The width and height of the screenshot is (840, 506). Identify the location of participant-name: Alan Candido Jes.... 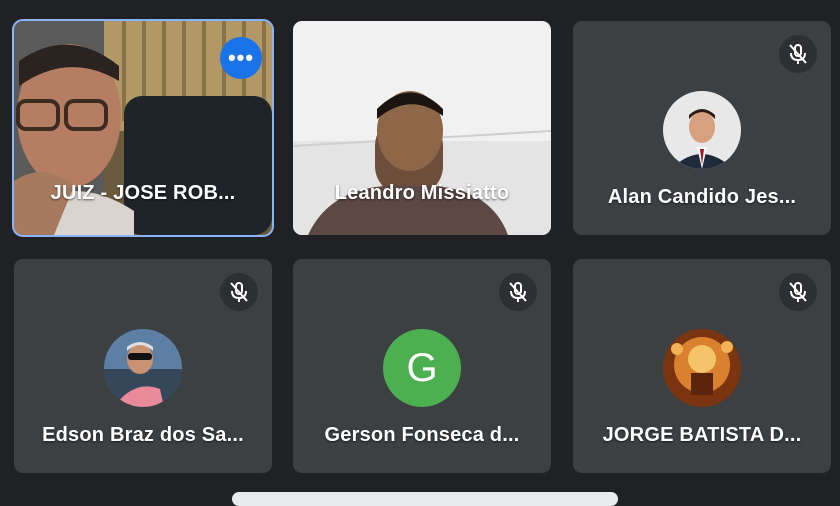
(702, 197).